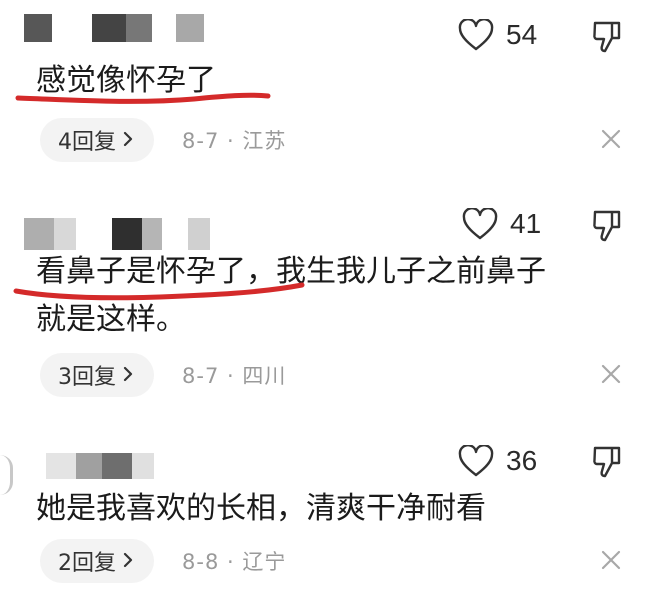 The height and width of the screenshot is (609, 660). What do you see at coordinates (497, 35) in the screenshot?
I see `like-button: 54` at bounding box center [497, 35].